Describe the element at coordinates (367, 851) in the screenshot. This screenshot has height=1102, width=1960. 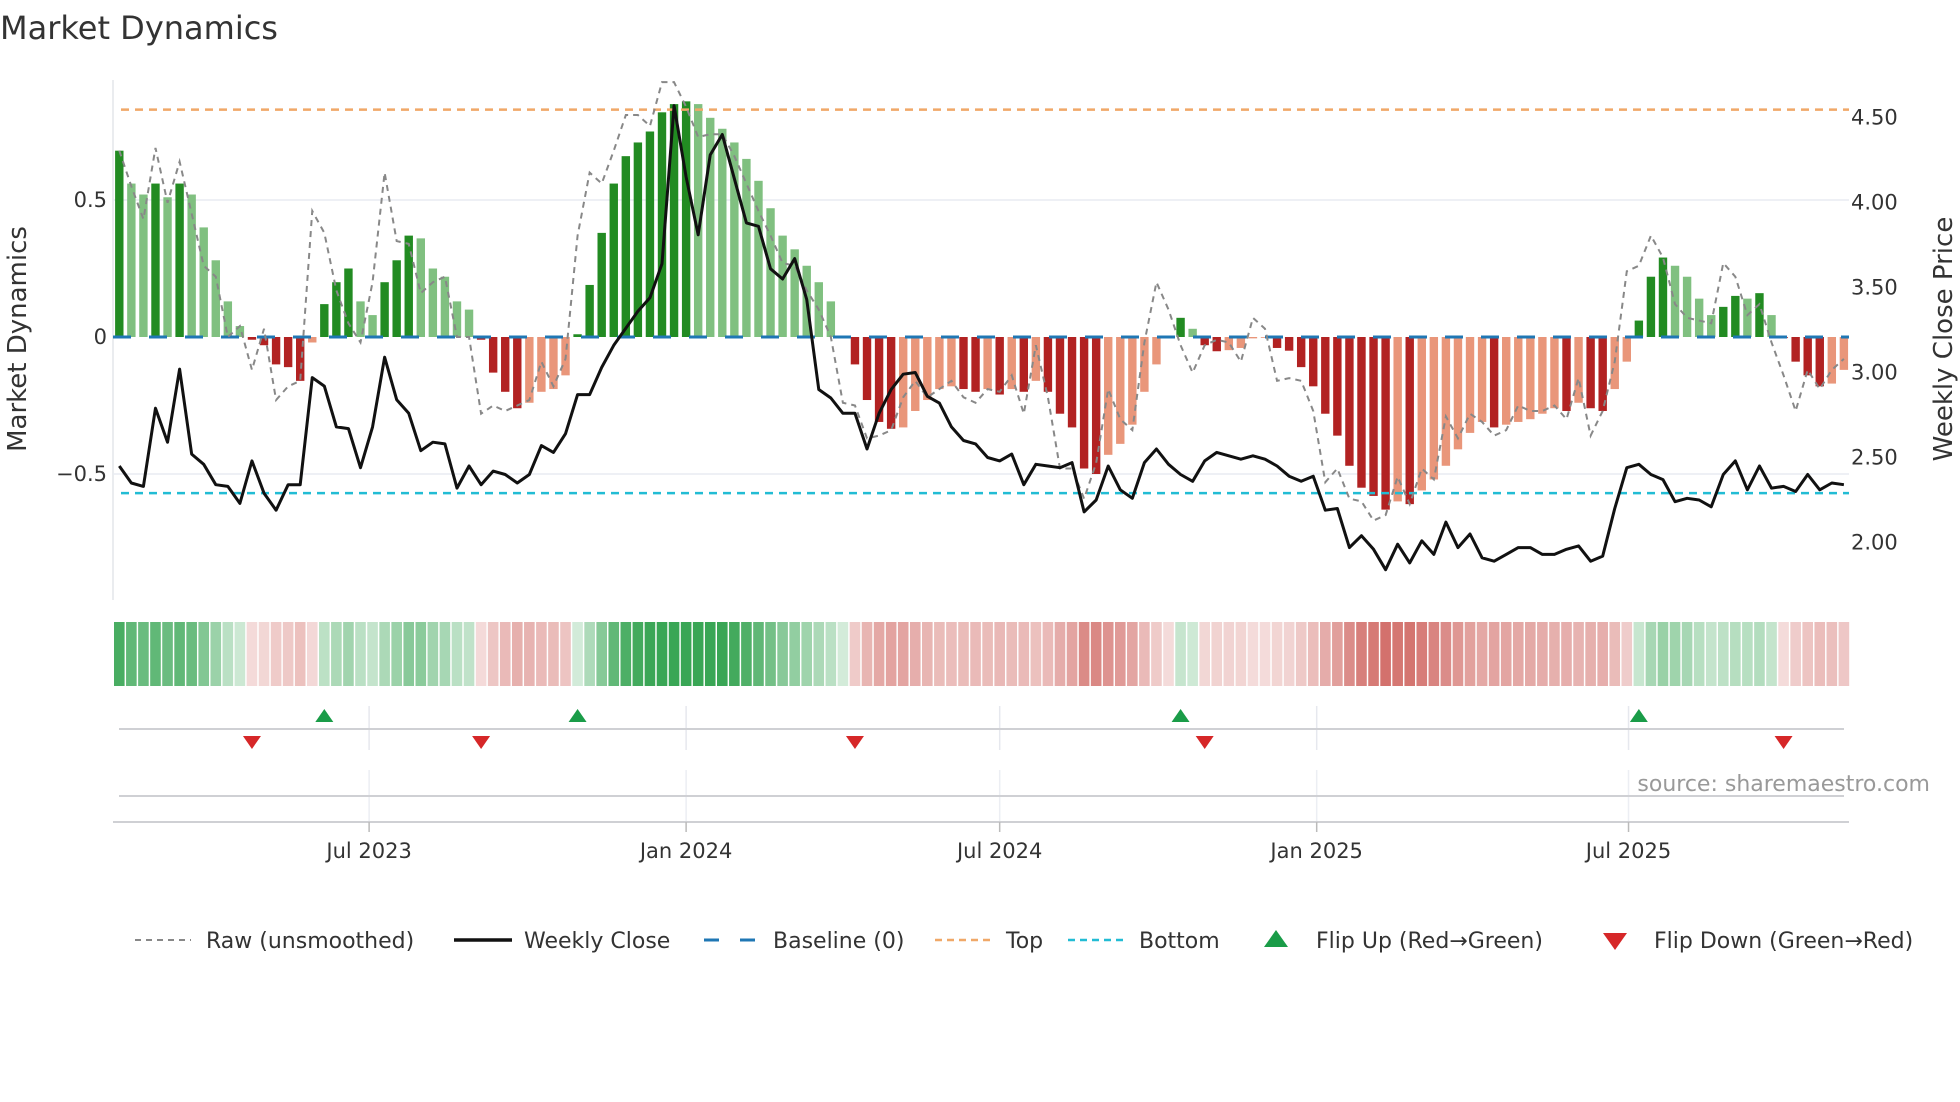
I see `x-tick-label: Jul 2023` at that location.